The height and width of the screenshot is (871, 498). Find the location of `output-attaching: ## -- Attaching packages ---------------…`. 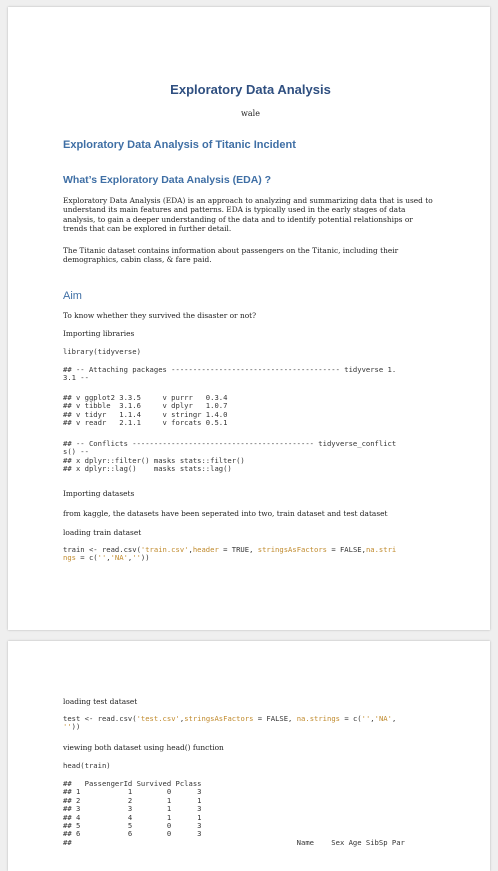

output-attaching: ## -- Attaching packages ---------------… is located at coordinates (230, 374).